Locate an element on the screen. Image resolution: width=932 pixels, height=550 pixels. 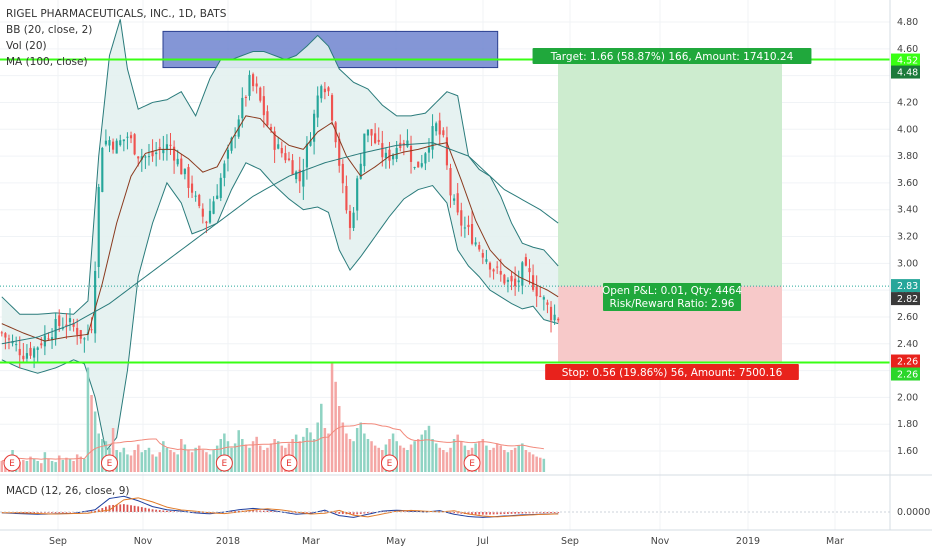
macd-indicator-label: MACD (12, 26, close, 9) is located at coordinates (67, 491).